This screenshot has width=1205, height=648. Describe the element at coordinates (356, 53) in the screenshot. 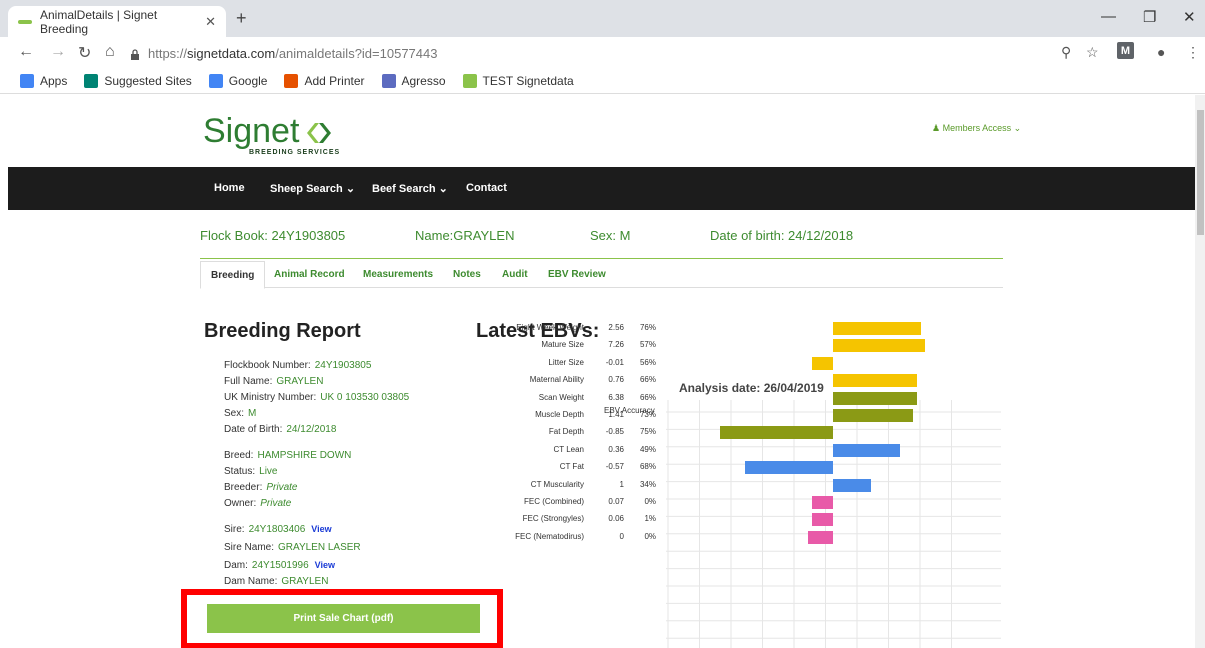

I see `url-path: /animaldetails?id=10577443` at that location.